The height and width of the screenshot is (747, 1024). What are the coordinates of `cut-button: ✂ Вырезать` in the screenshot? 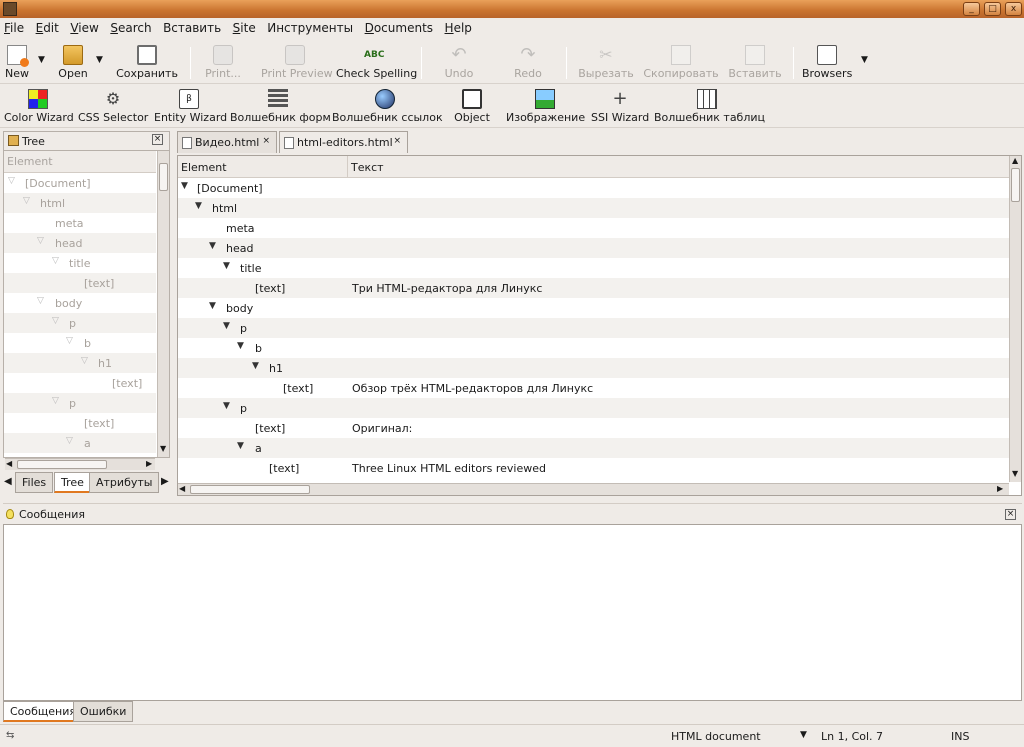 It's located at (606, 62).